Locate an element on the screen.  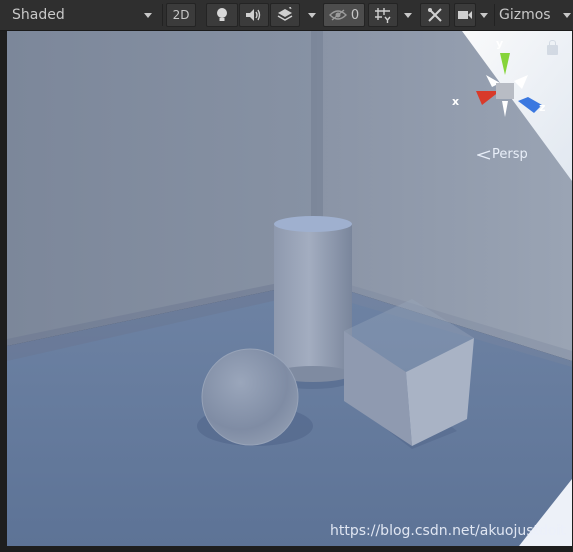
camera-settings-button is located at coordinates (465, 15).